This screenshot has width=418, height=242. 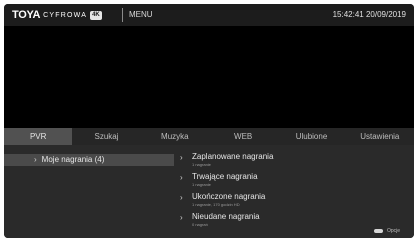 What do you see at coordinates (26, 15) in the screenshot?
I see `brand-main-text: TOYA` at bounding box center [26, 15].